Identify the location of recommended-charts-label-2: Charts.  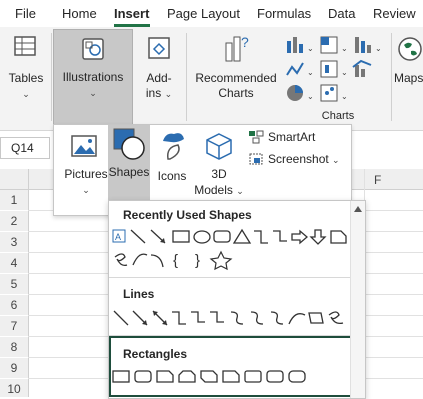
(236, 93).